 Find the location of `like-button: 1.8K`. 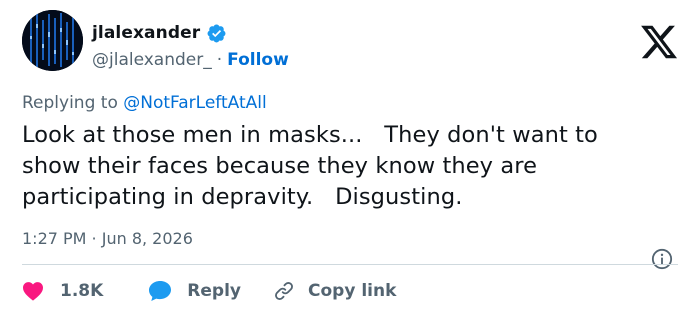

like-button: 1.8K is located at coordinates (62, 291).